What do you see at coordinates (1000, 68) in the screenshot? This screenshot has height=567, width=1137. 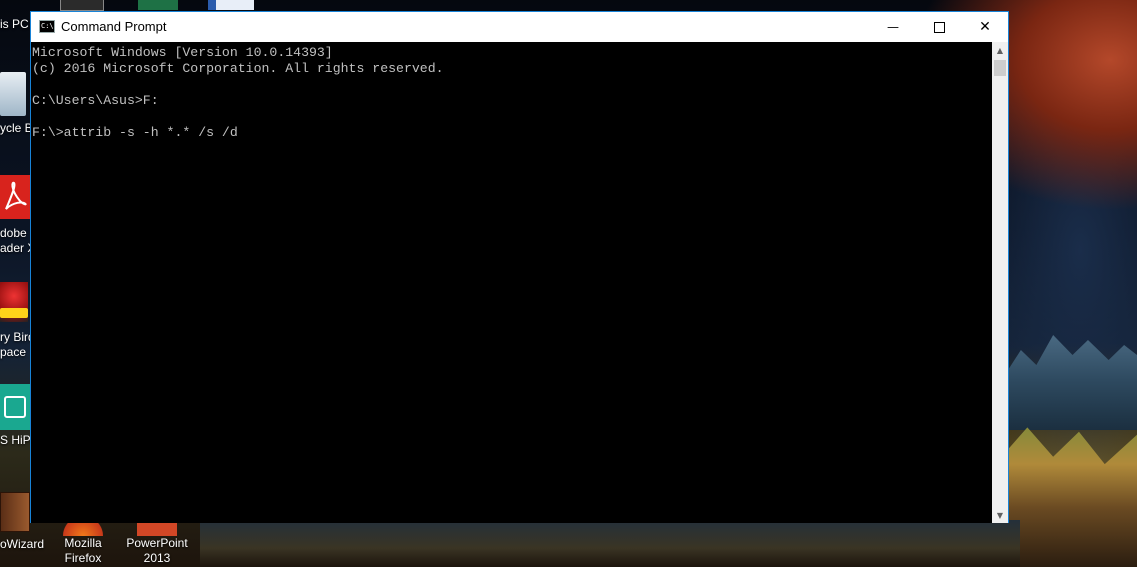 I see `scroll-thumb` at bounding box center [1000, 68].